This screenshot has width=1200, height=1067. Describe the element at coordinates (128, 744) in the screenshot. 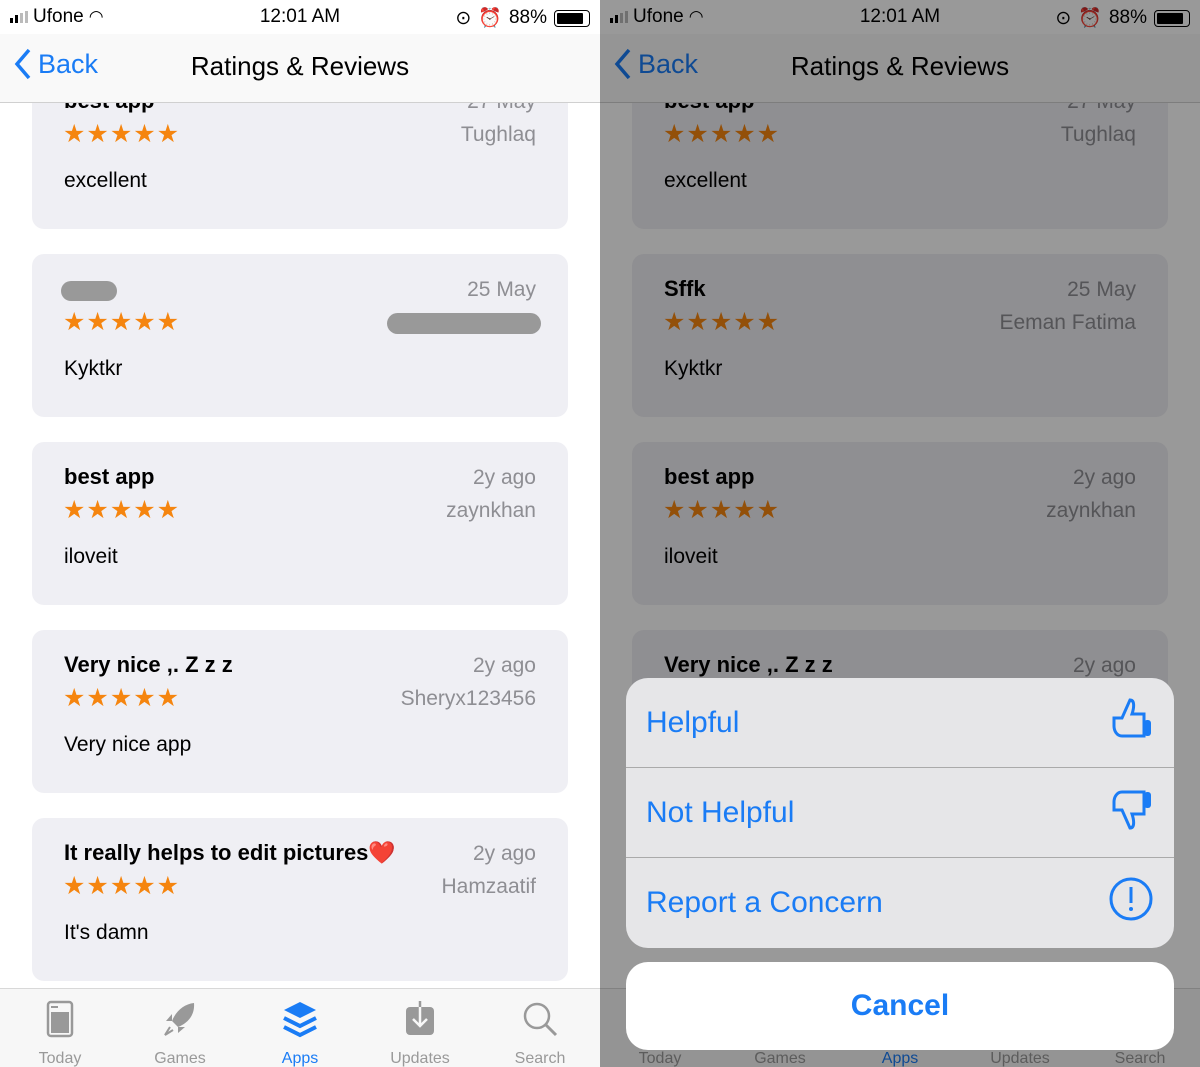

I see `review-body: Very nice app` at that location.